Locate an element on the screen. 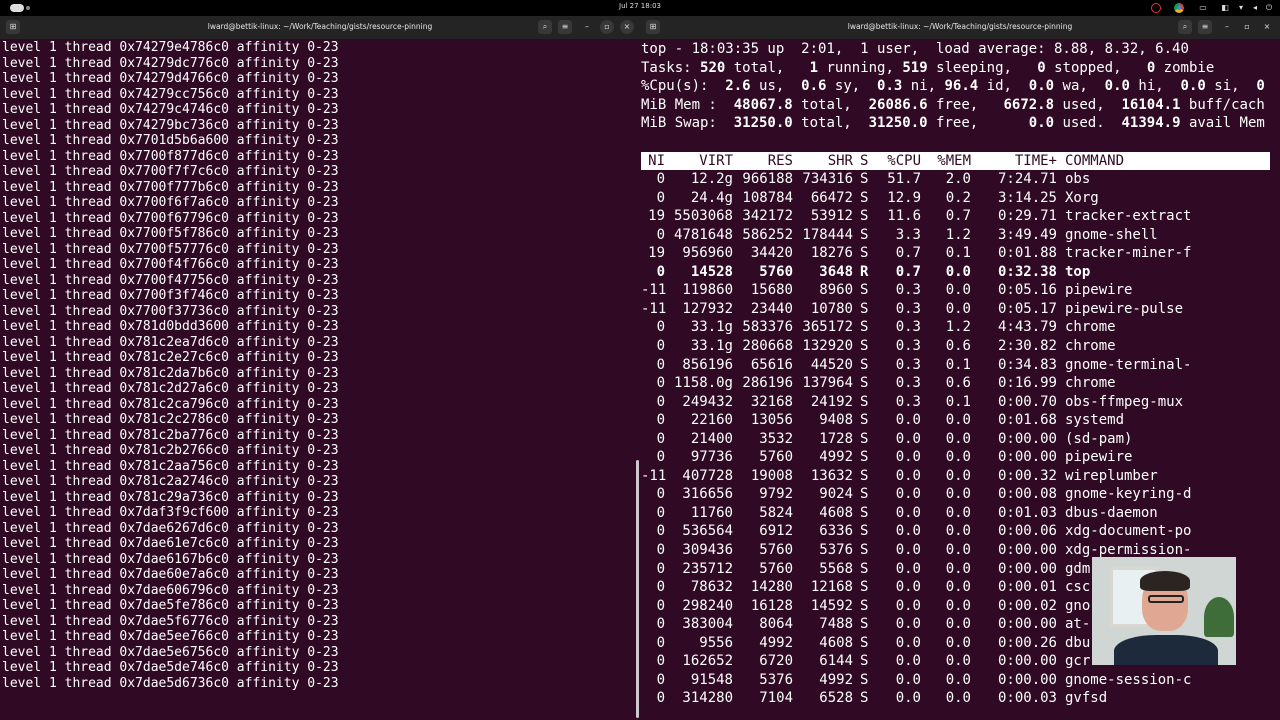 This screenshot has height=720, width=1280. cell-res: 32168 is located at coordinates (771, 401).